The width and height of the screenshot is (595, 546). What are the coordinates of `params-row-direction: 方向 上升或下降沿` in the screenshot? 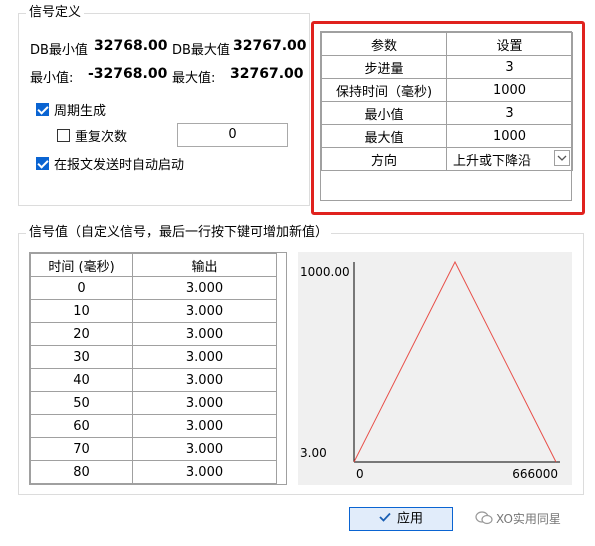 It's located at (447, 159).